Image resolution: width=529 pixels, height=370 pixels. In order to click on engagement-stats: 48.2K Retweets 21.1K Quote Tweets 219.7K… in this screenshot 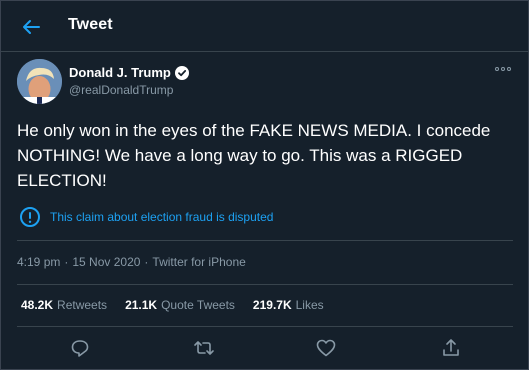, I will do `click(172, 305)`.